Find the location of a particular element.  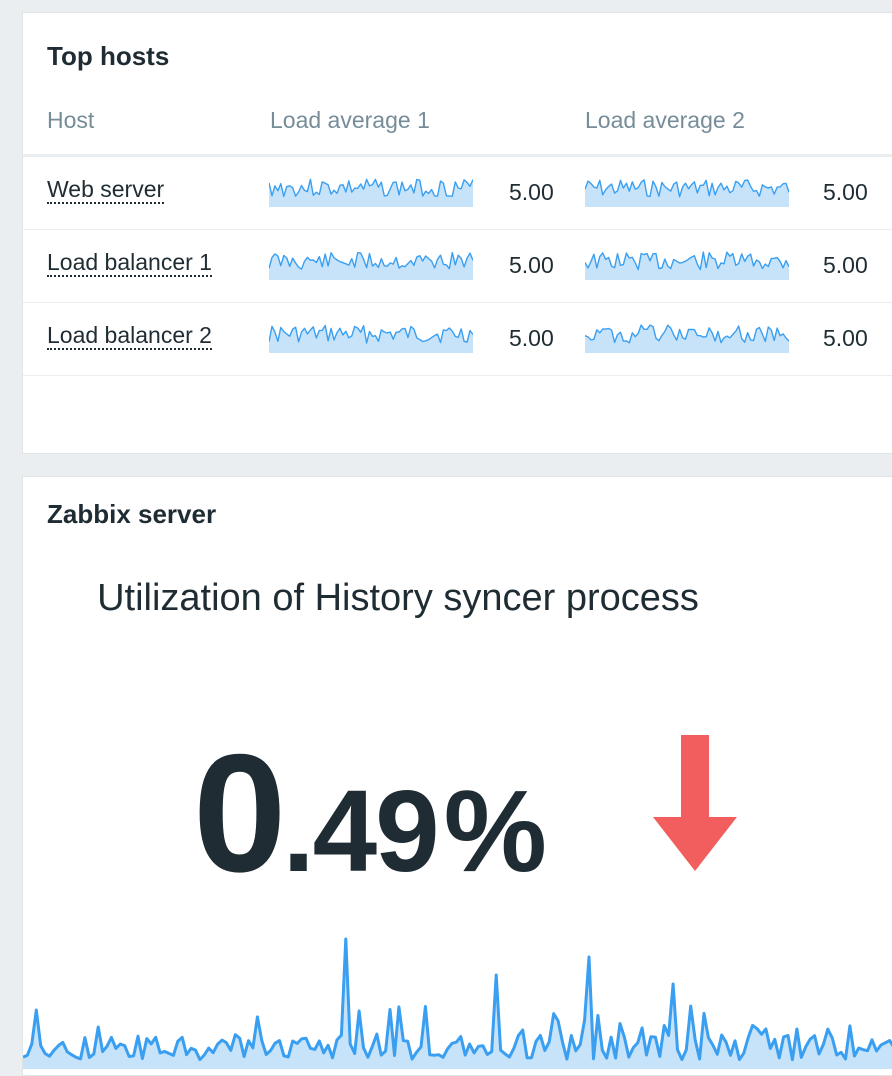

history-sparkline is located at coordinates (457, 1003).